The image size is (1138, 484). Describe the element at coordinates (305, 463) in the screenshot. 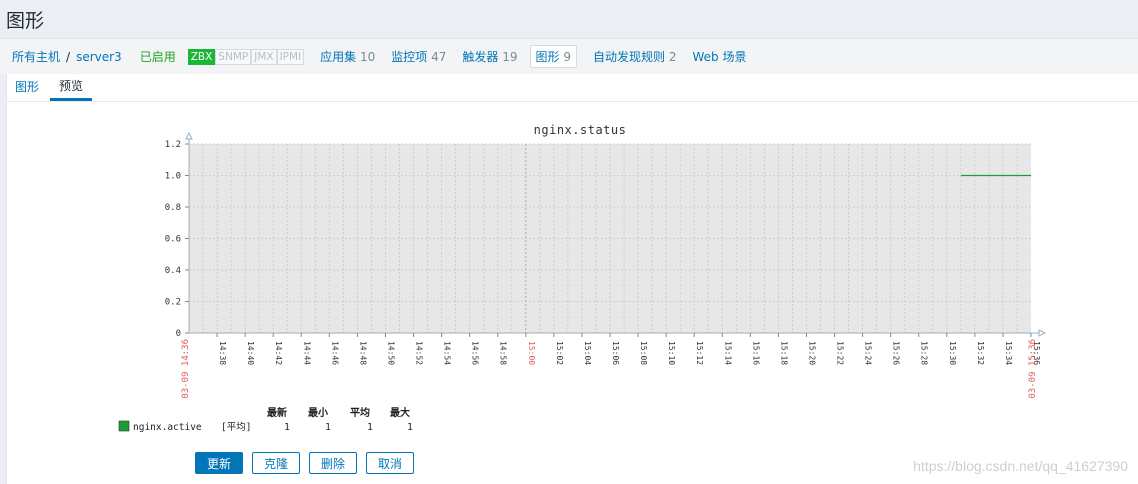

I see `form-buttons: 更新 克隆 删除 取消` at that location.